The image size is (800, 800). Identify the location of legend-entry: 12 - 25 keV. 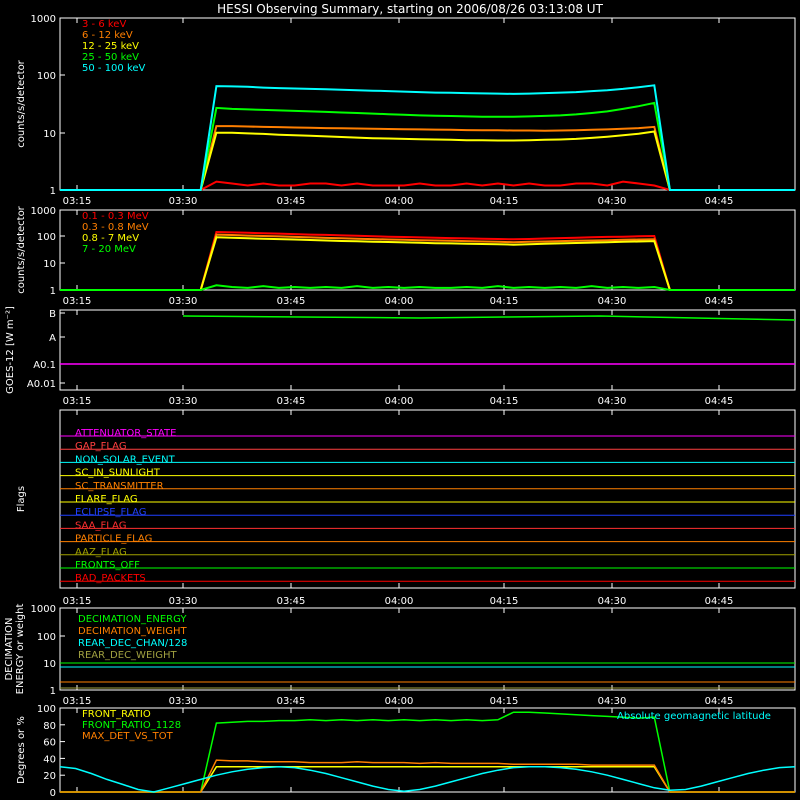
(110, 46).